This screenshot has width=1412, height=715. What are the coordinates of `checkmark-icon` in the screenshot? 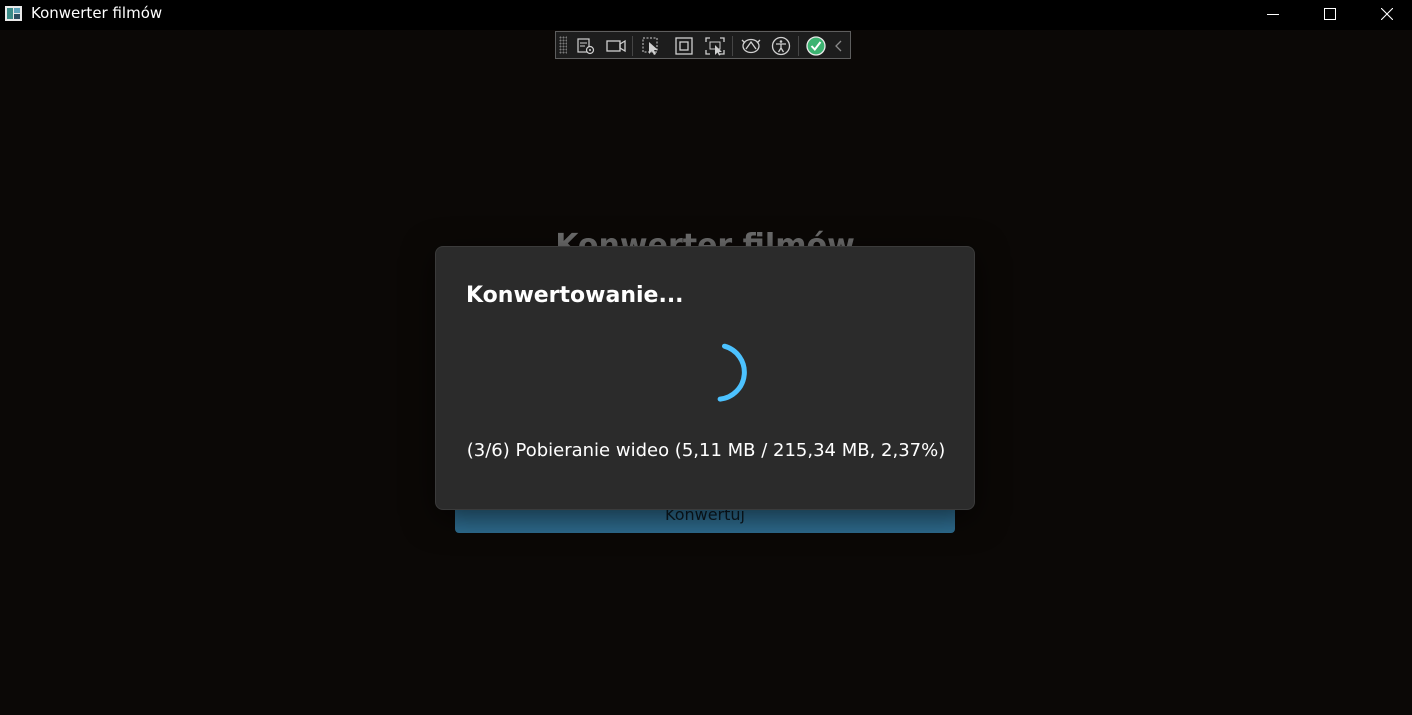 It's located at (816, 46).